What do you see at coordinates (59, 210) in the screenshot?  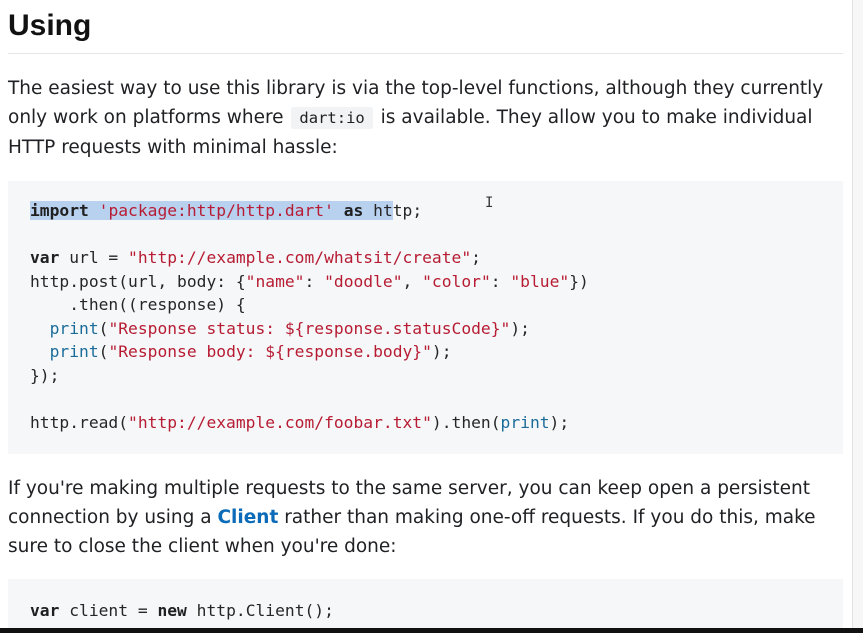 I see `keyword-import: import` at bounding box center [59, 210].